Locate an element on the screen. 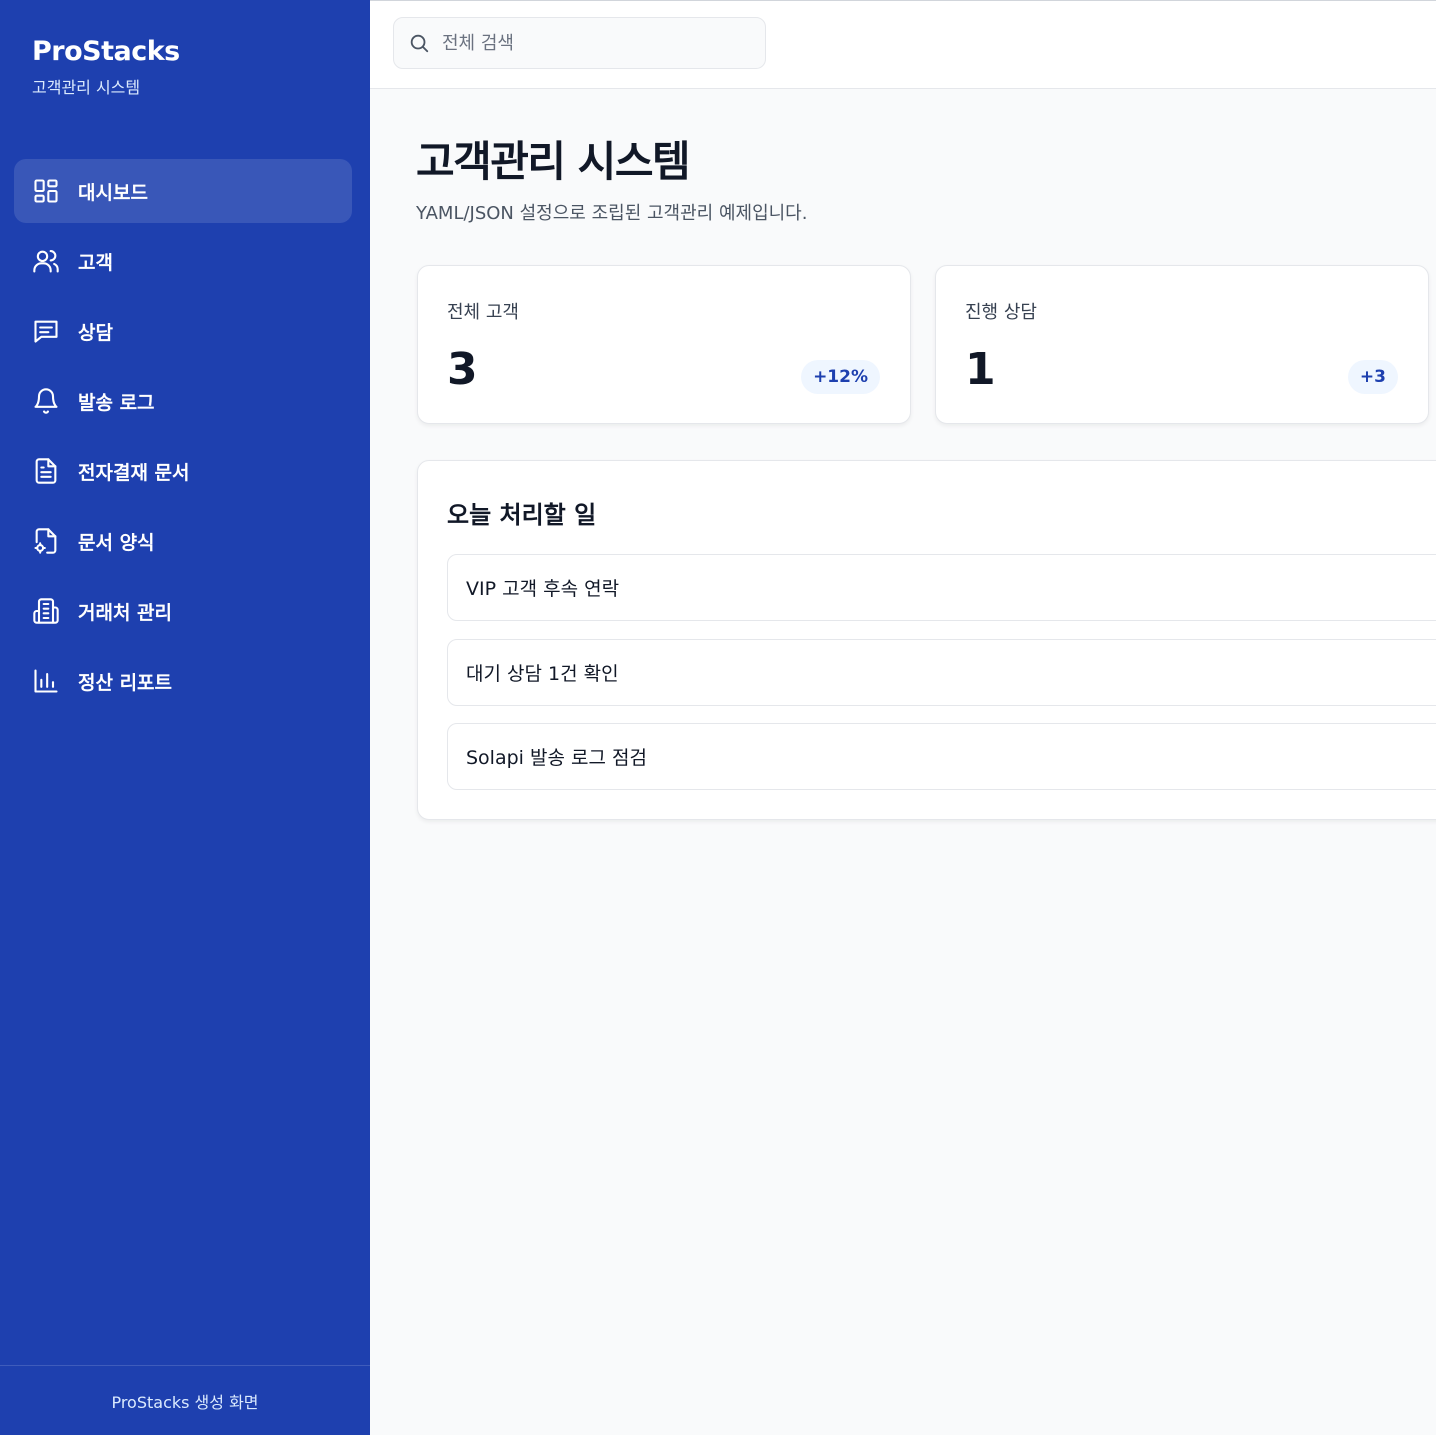 Image resolution: width=1436 pixels, height=1435 pixels. task-item: 대기 상담 1건 확인 is located at coordinates (941, 672).